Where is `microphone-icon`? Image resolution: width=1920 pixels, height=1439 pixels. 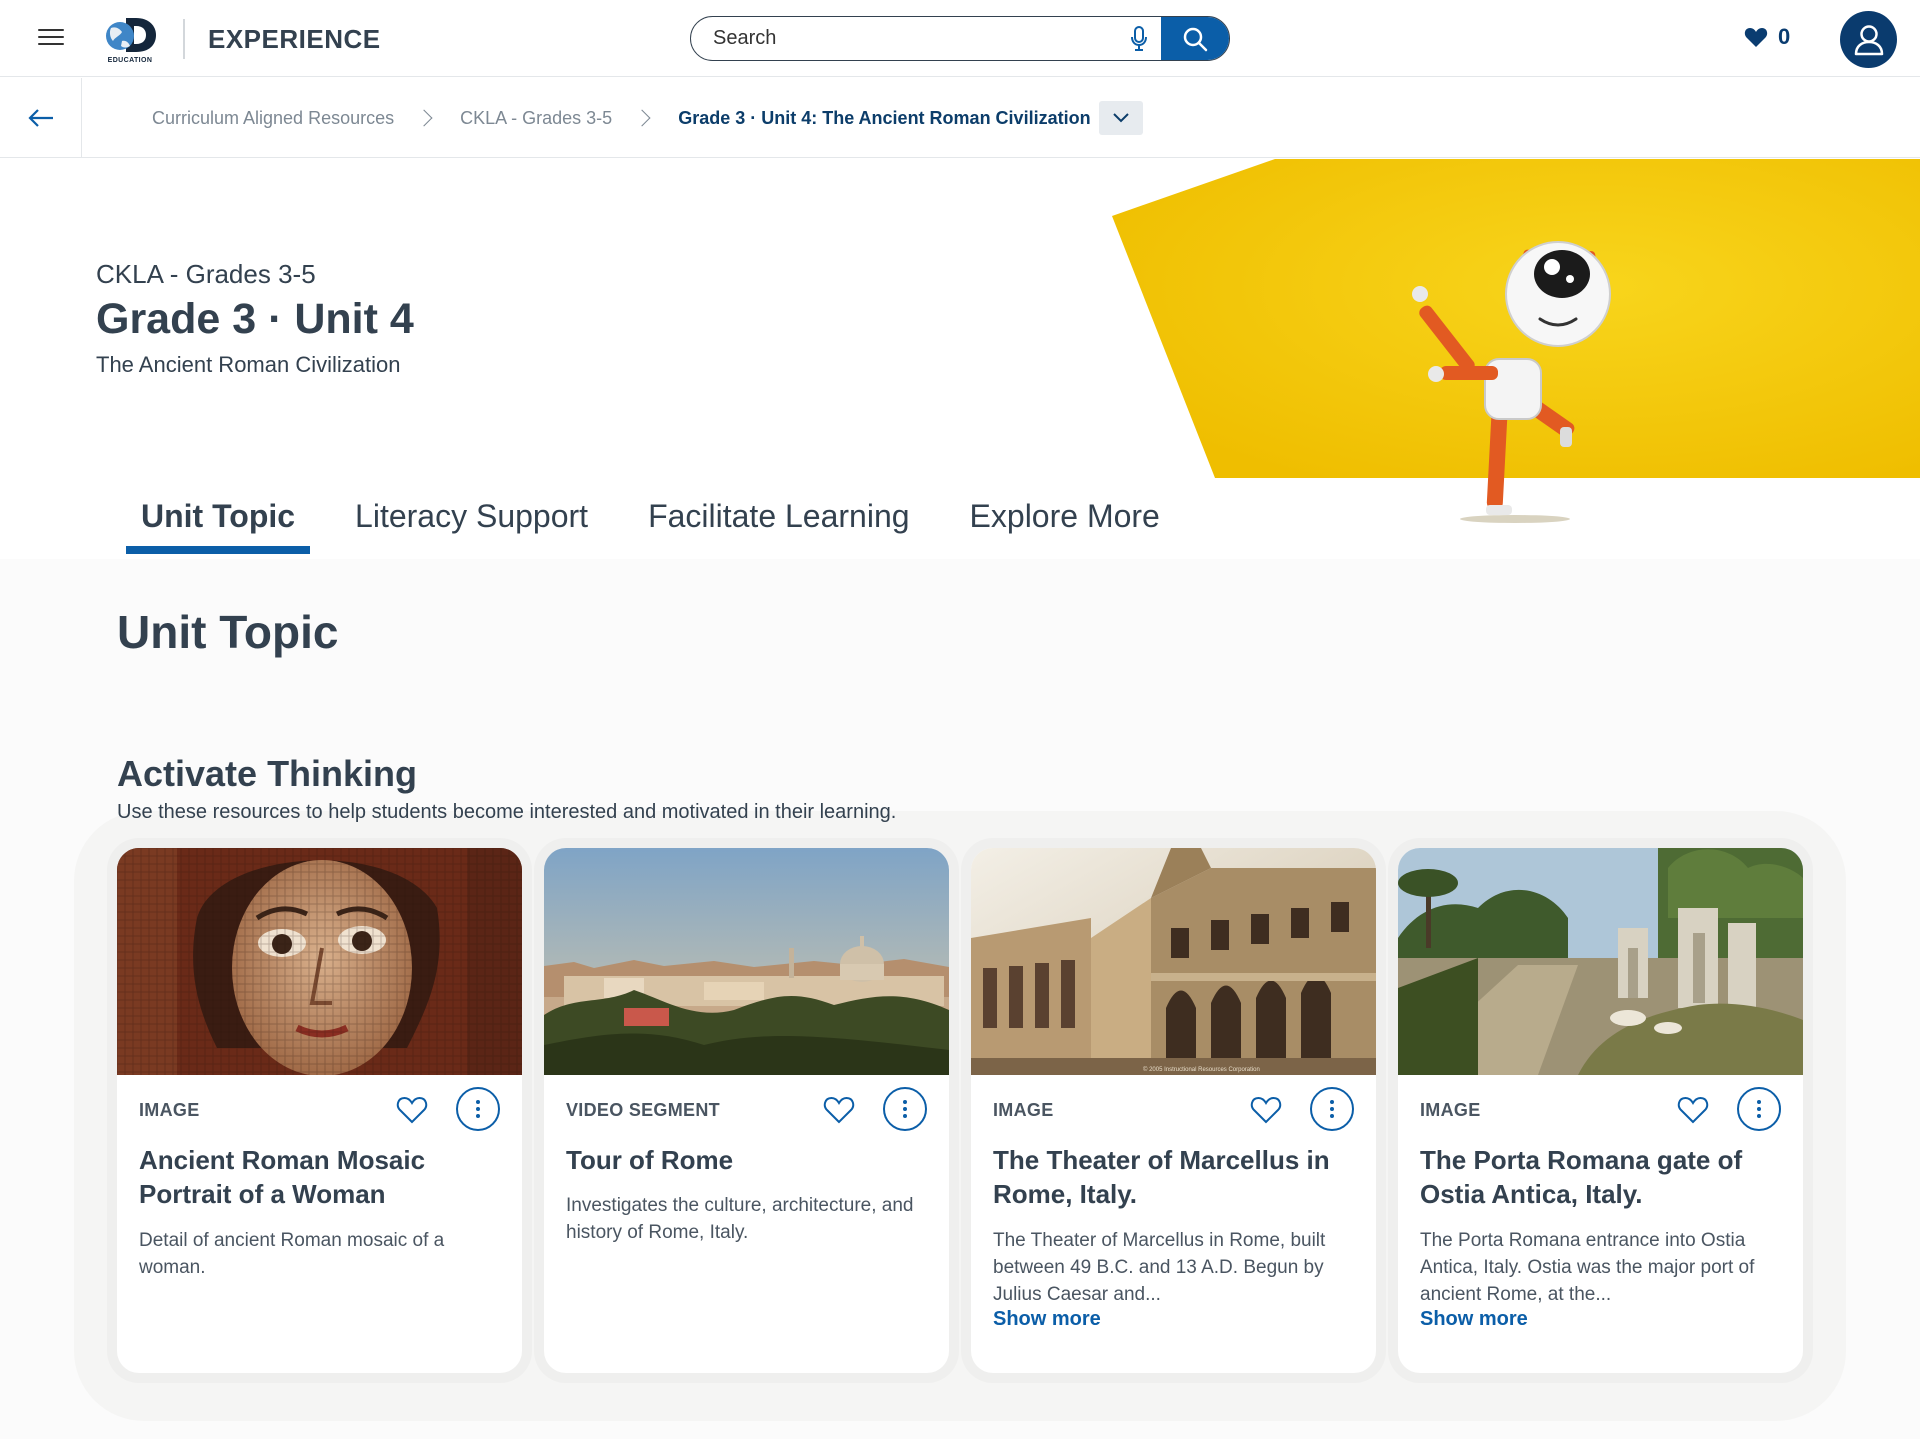
microphone-icon is located at coordinates (1139, 38).